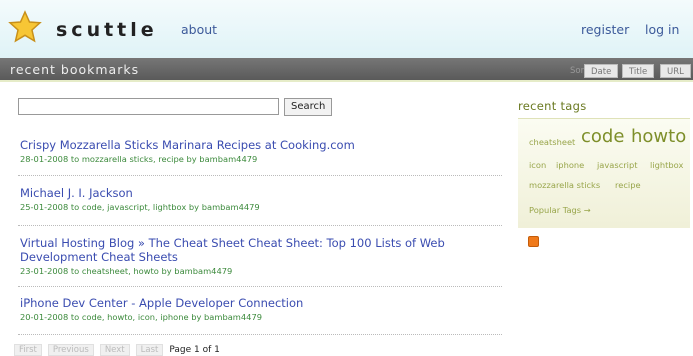 This screenshot has width=693, height=356. I want to click on next-page-button: Next, so click(114, 350).